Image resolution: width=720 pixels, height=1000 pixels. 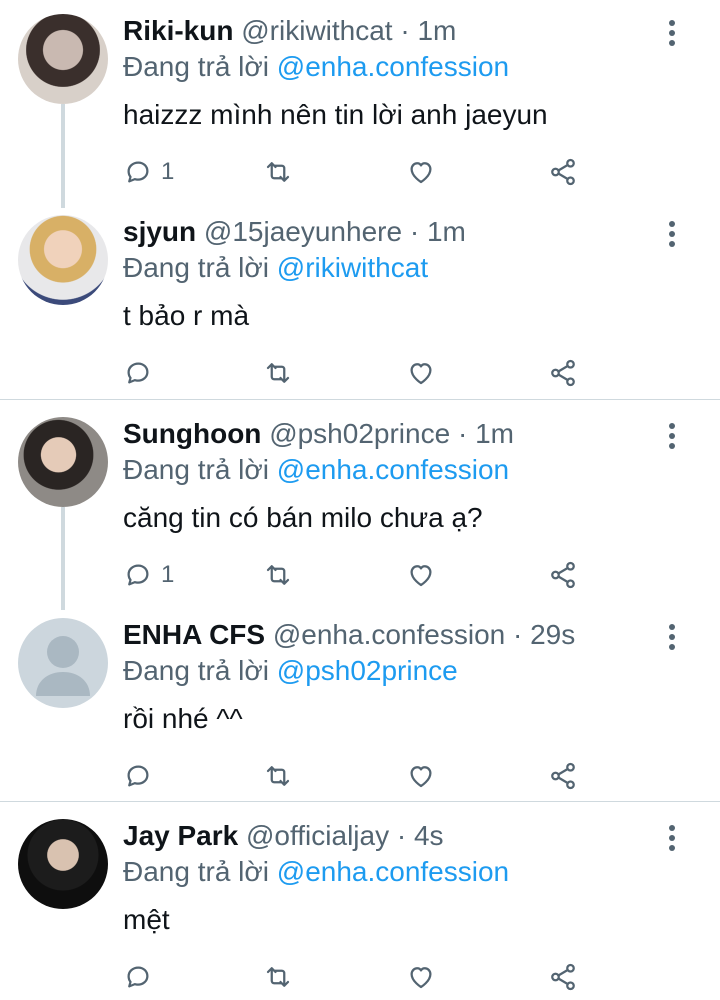 What do you see at coordinates (552, 634) in the screenshot?
I see `timestamp: 29s` at bounding box center [552, 634].